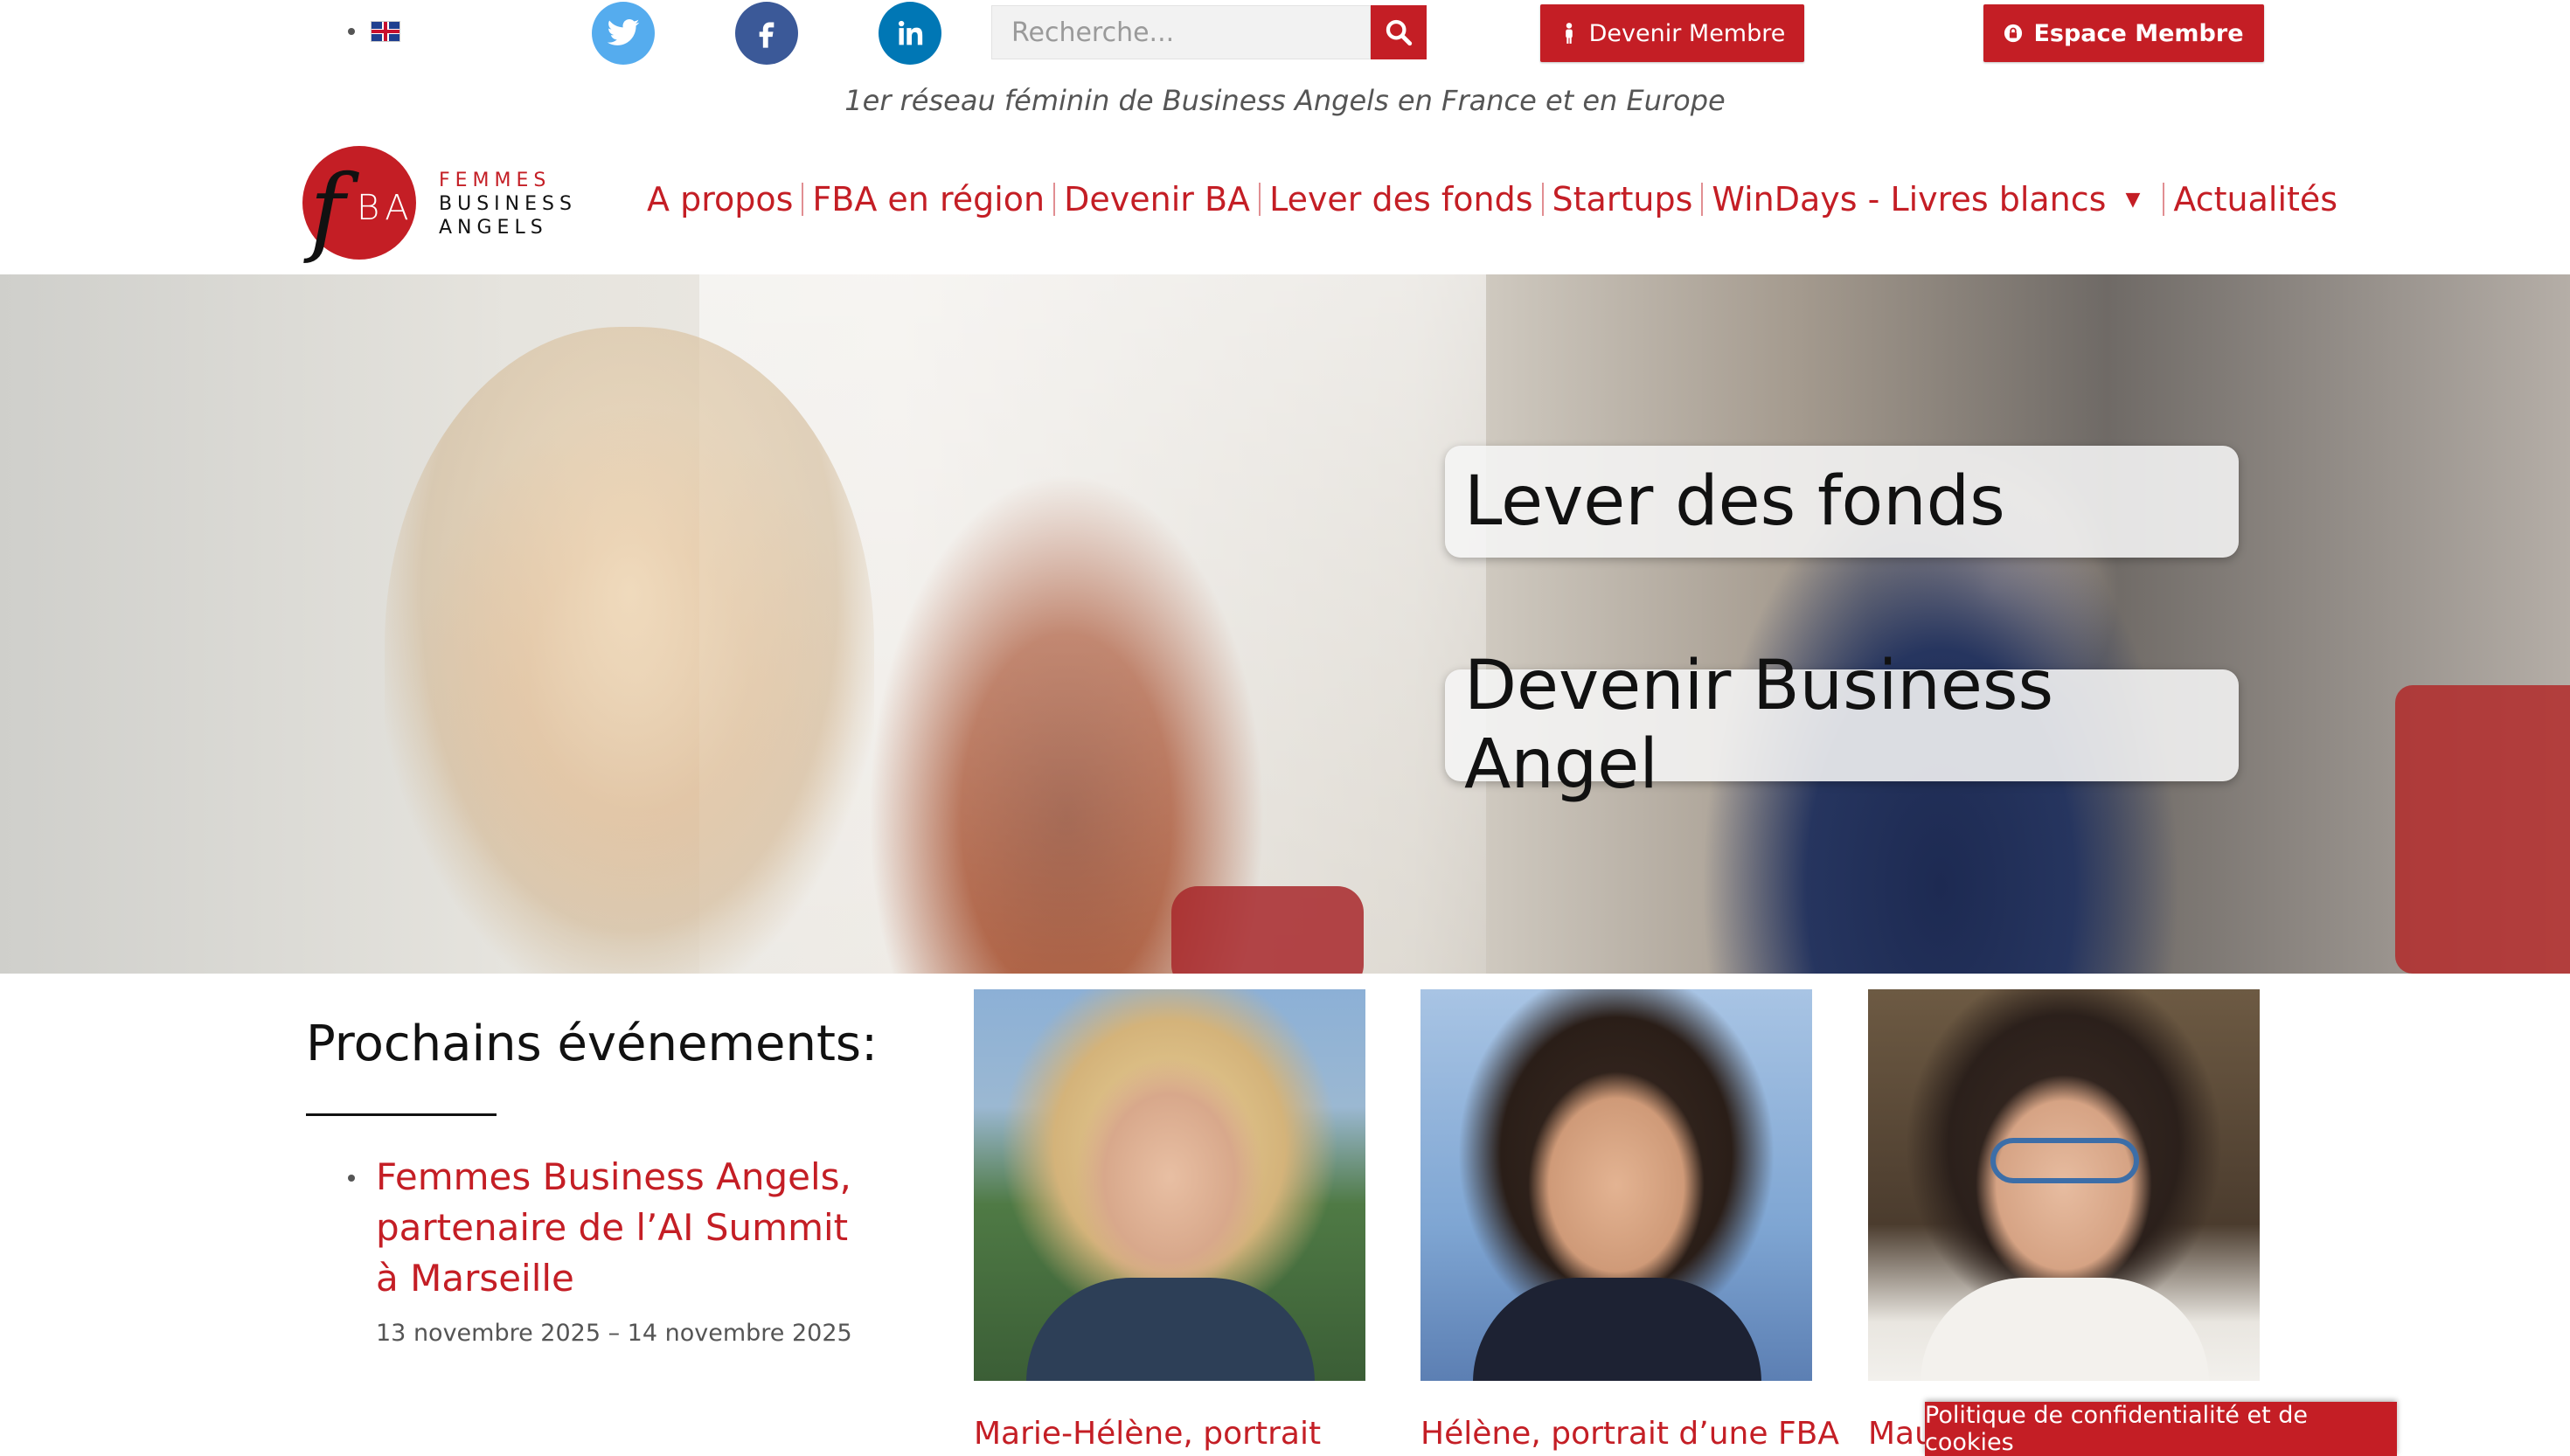 The width and height of the screenshot is (2570, 1456). Describe the element at coordinates (629, 650) in the screenshot. I see `hero-photo-woman` at that location.